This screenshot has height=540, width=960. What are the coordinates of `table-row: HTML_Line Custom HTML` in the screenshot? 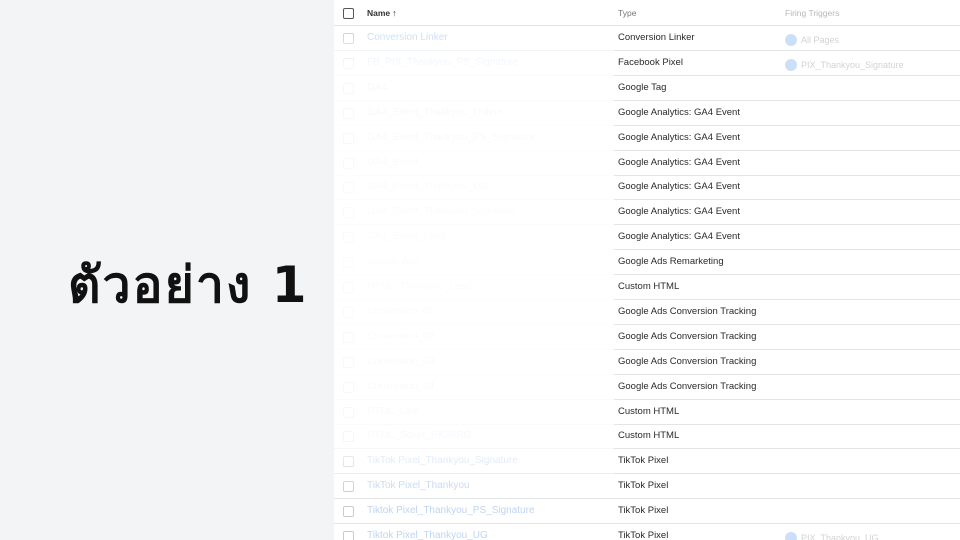 It's located at (647, 412).